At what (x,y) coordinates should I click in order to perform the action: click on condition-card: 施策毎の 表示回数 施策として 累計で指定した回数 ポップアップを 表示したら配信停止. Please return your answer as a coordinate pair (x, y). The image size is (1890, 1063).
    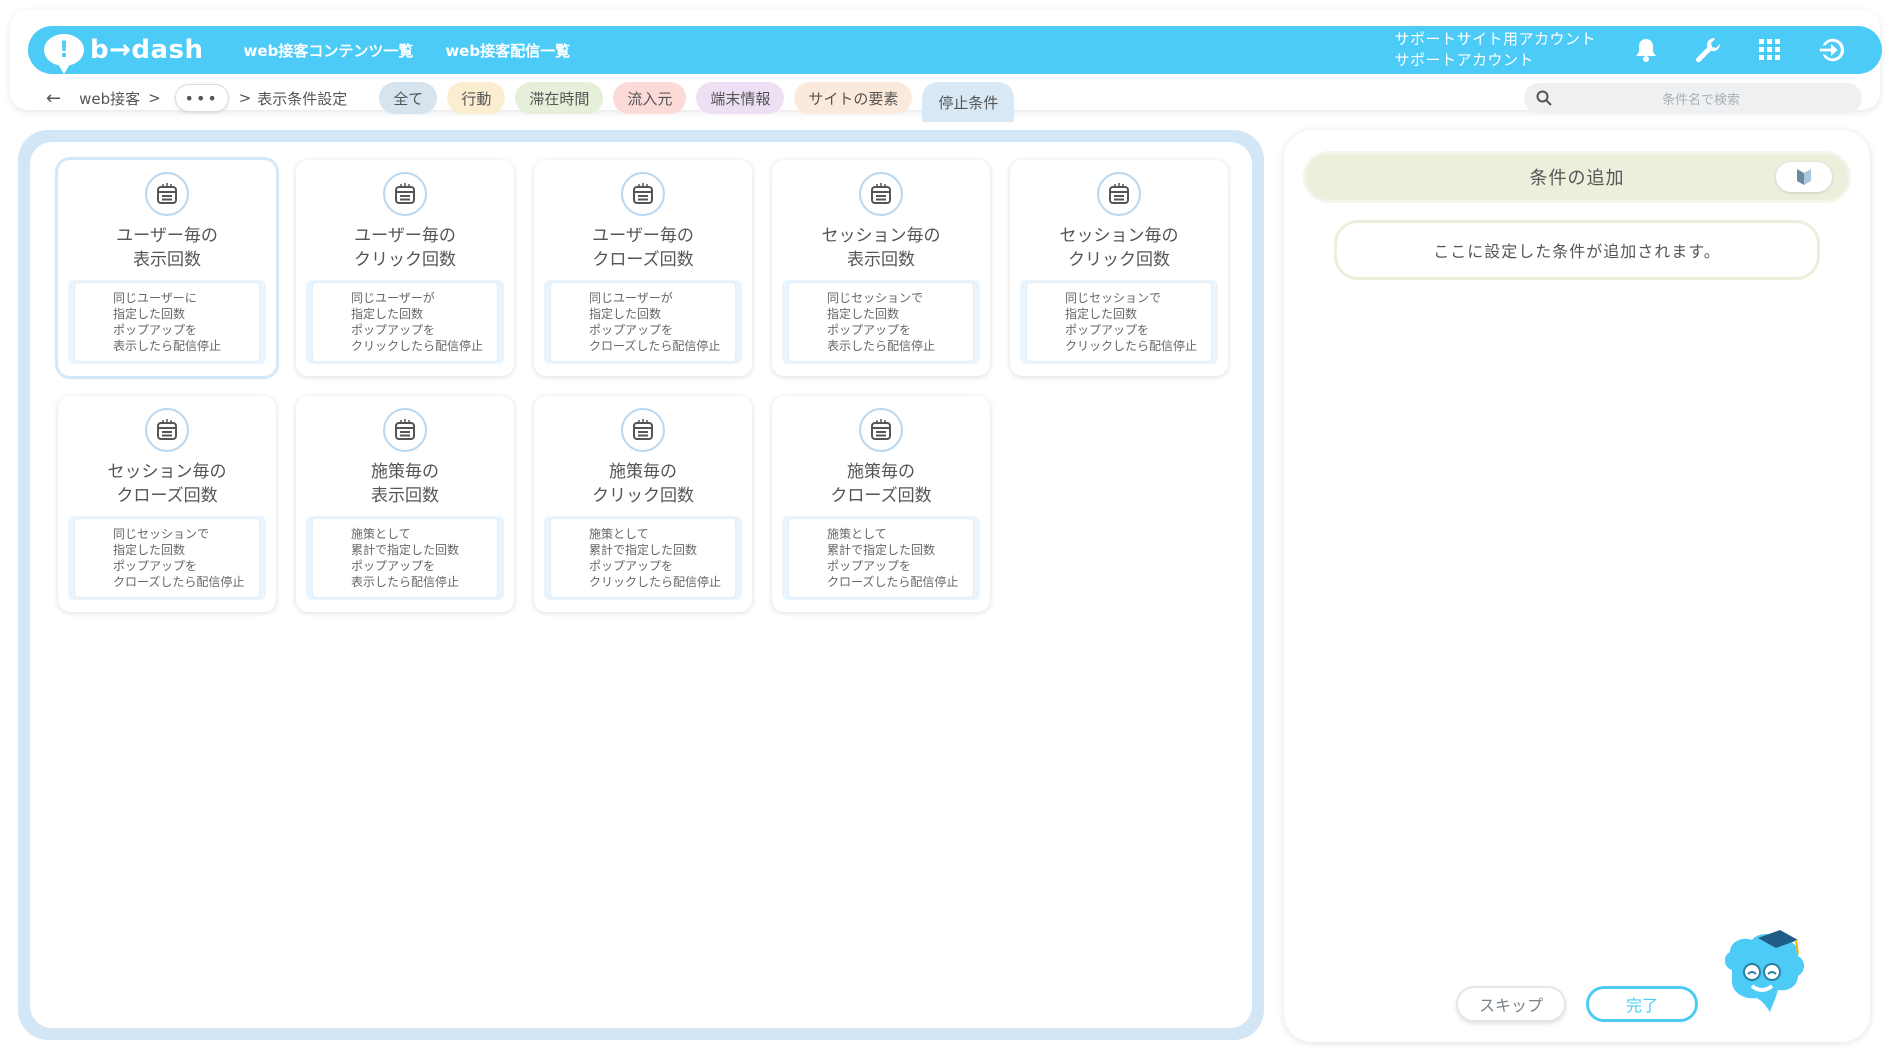
    Looking at the image, I should click on (405, 504).